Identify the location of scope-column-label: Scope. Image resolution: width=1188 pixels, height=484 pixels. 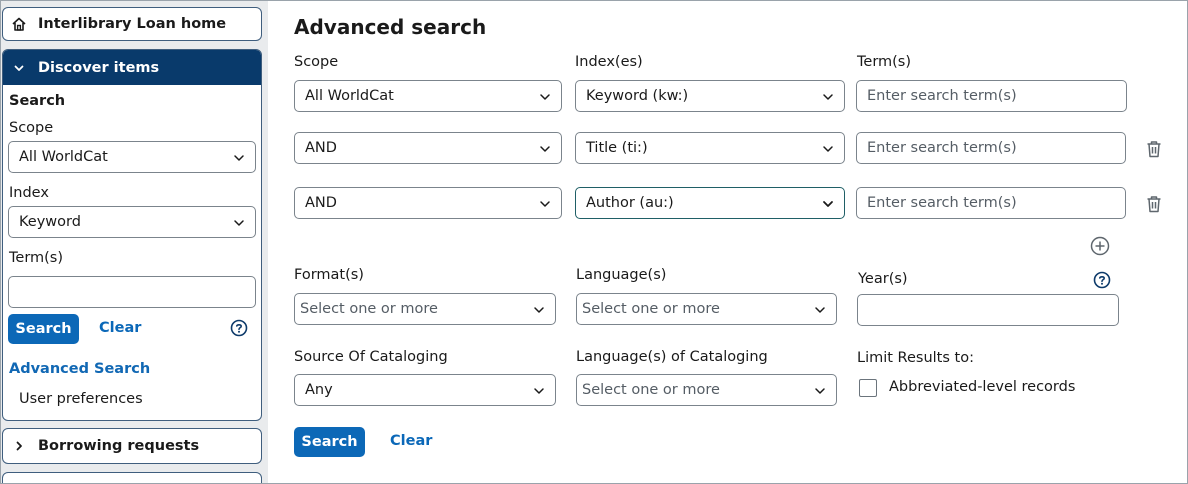
(316, 62).